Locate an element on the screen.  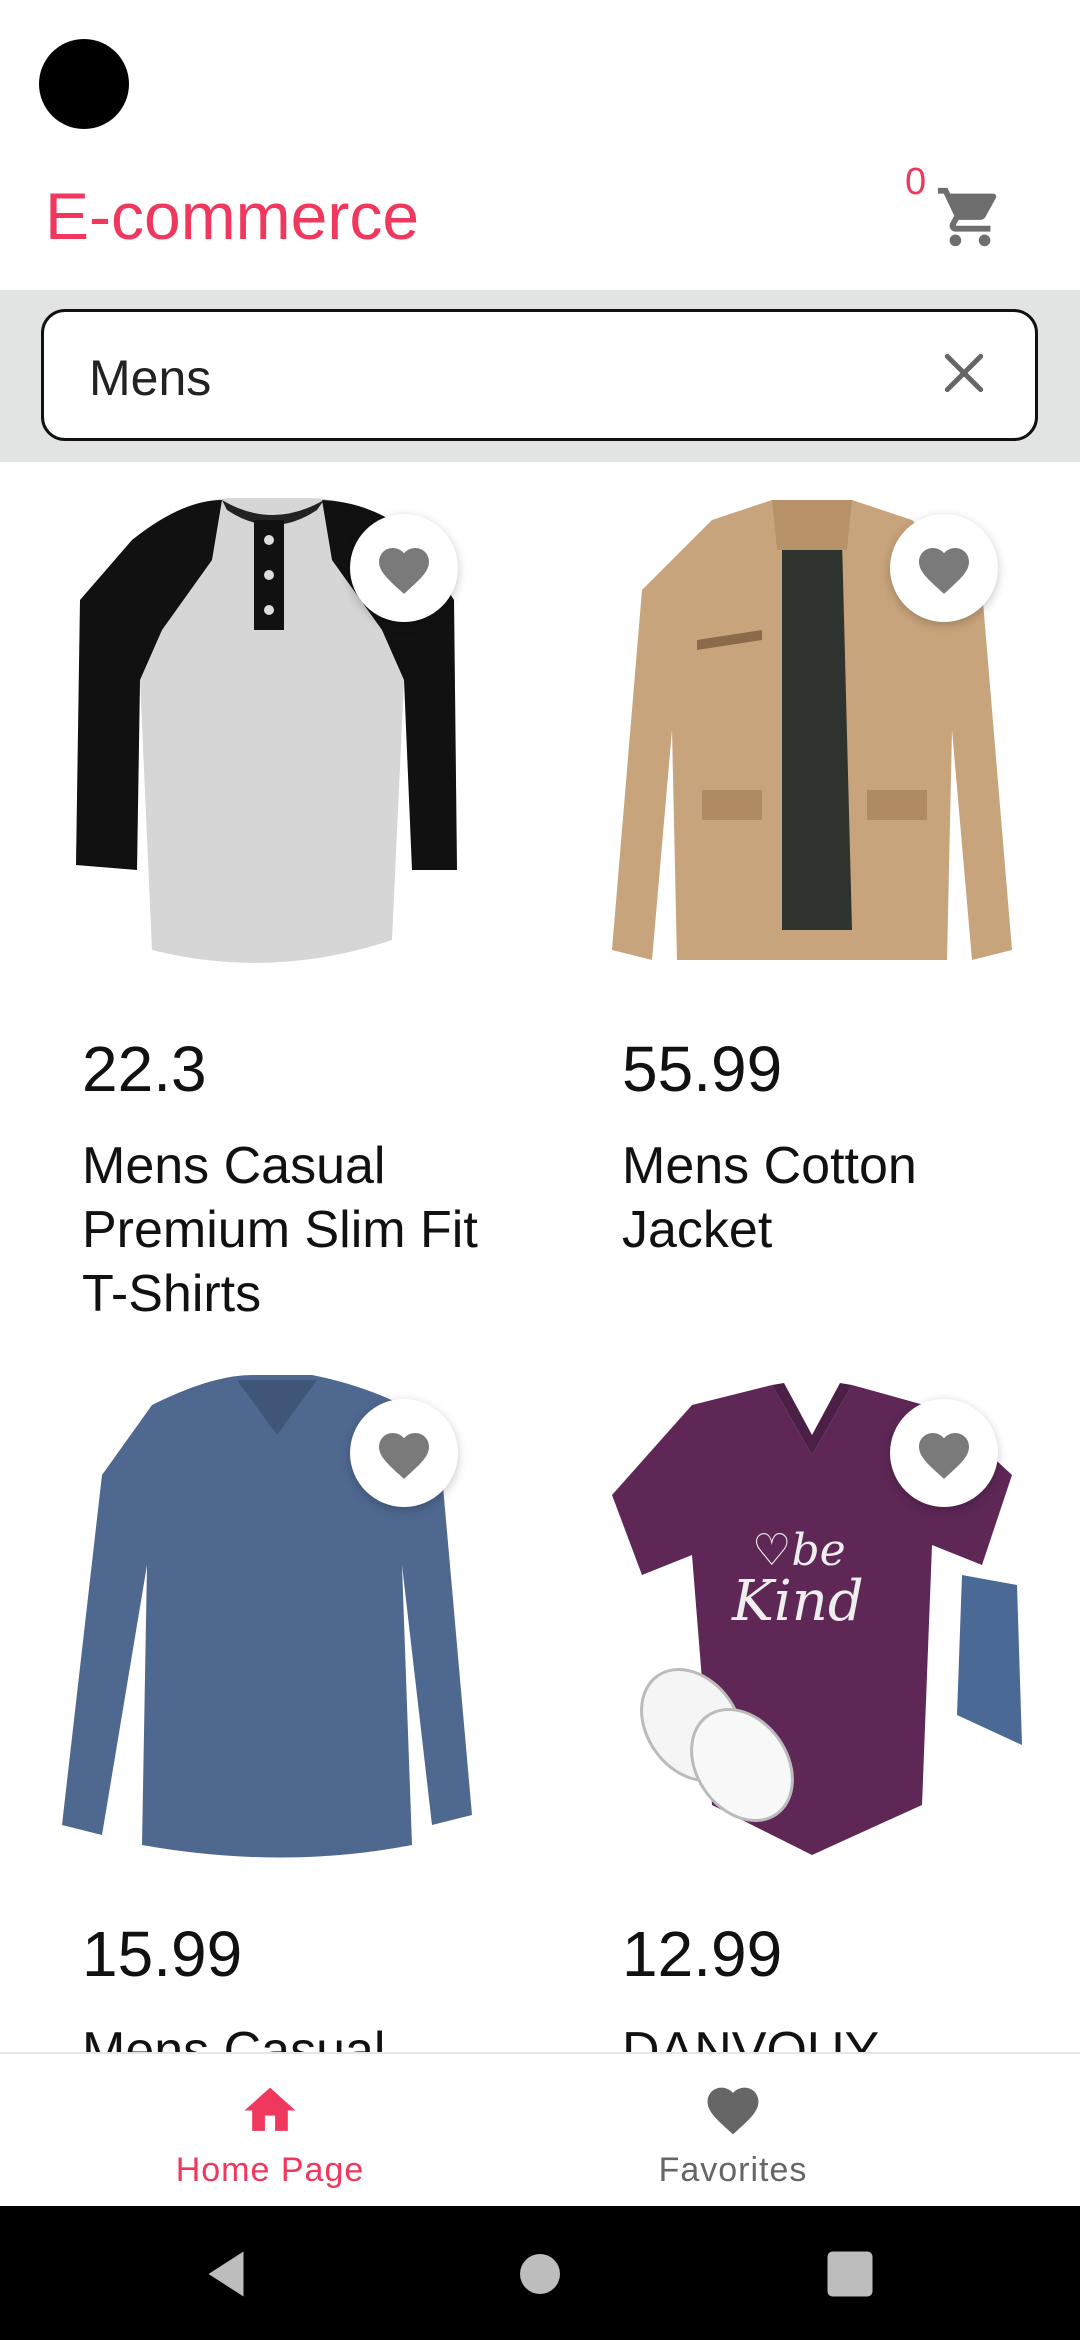
cart-count-badge: 0 is located at coordinates (916, 182).